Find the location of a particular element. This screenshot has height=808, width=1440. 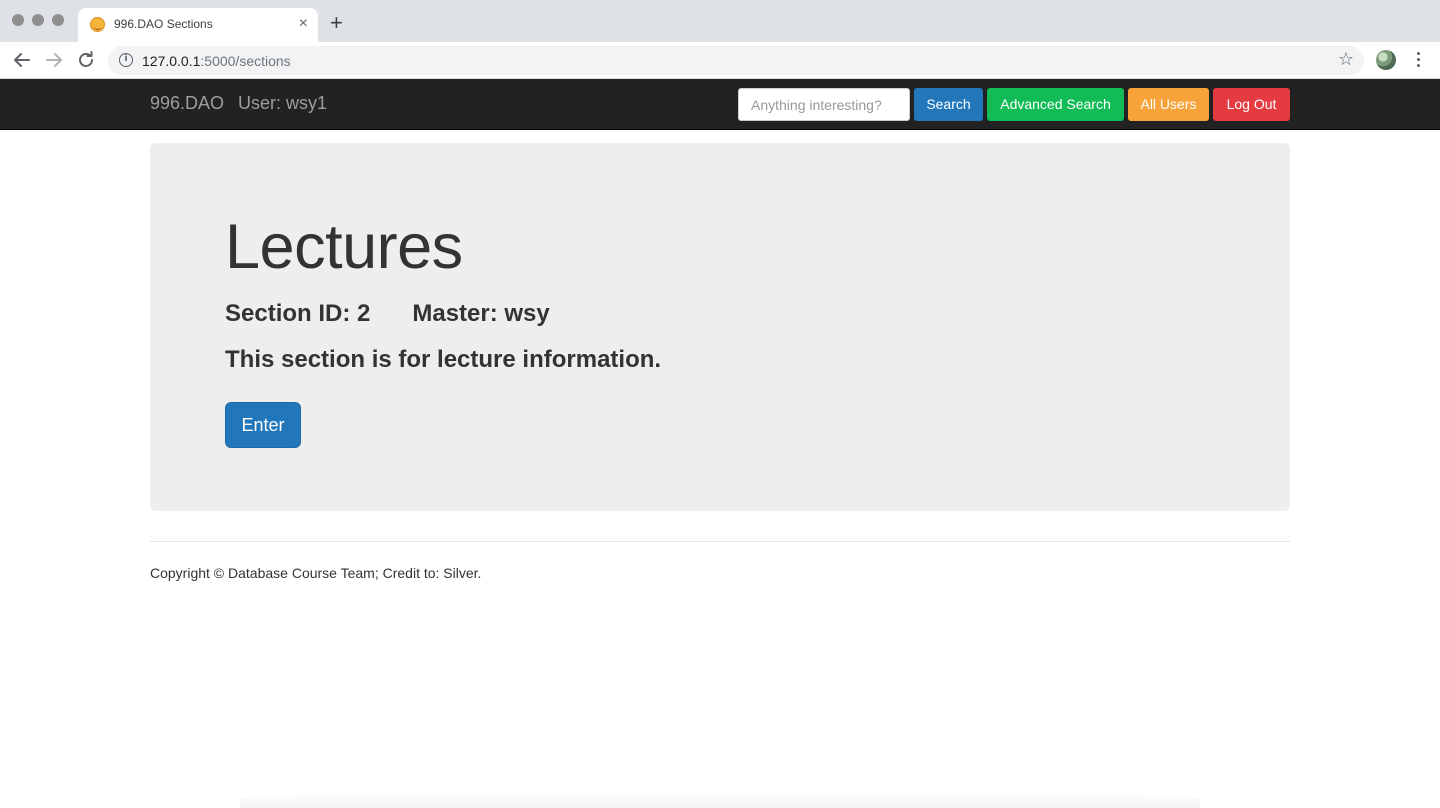

window-close-dot is located at coordinates (18, 20).